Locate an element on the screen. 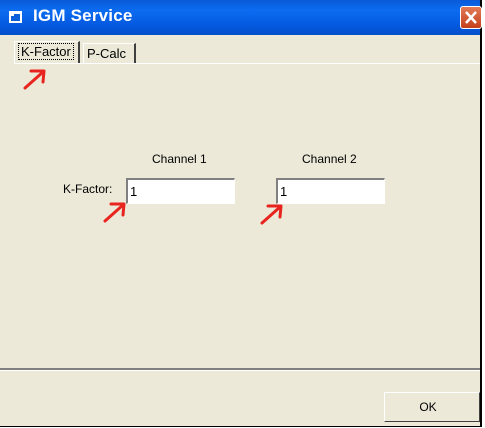 Image resolution: width=485 pixels, height=428 pixels. tab-k-factor-label: K-Factor is located at coordinates (46, 51).